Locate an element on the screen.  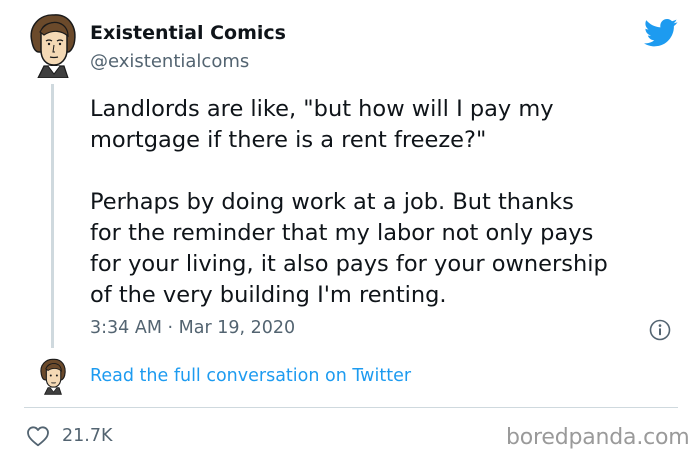
read-conversation-link: Read the full conversation on Twitter is located at coordinates (250, 376).